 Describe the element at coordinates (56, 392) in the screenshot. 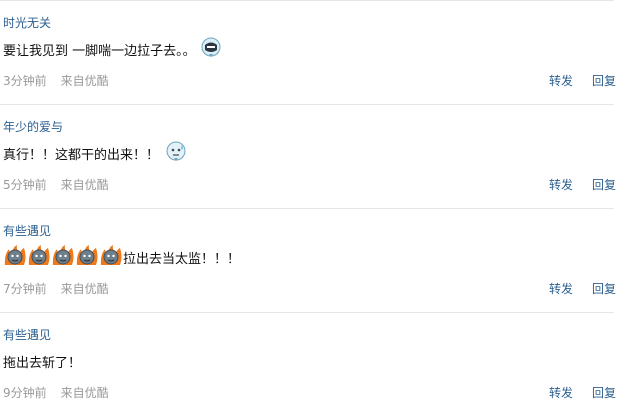

I see `comment-meta: 9分钟前 来自优酷` at that location.